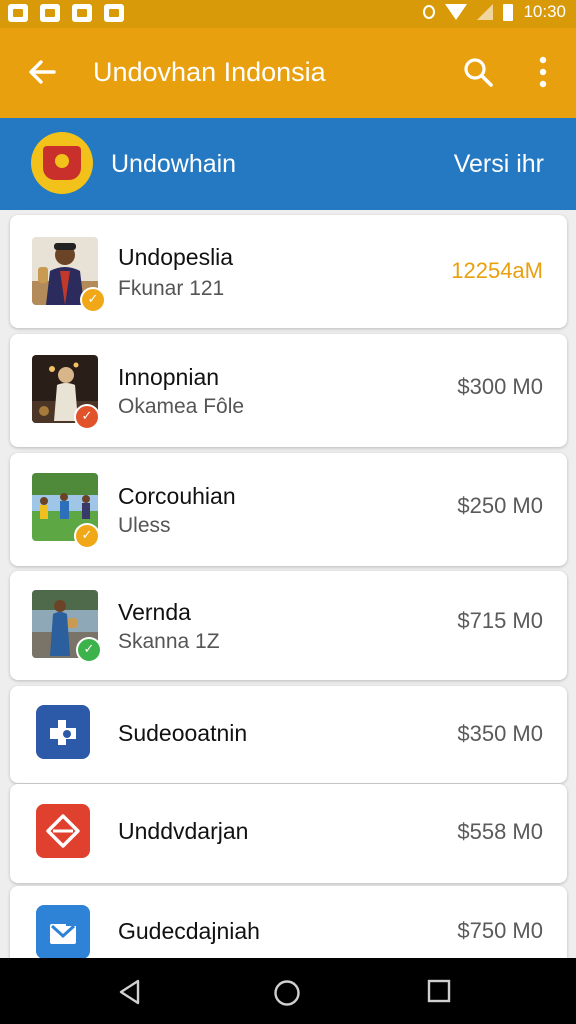  I want to click on item-title: Unddvdarjan, so click(183, 831).